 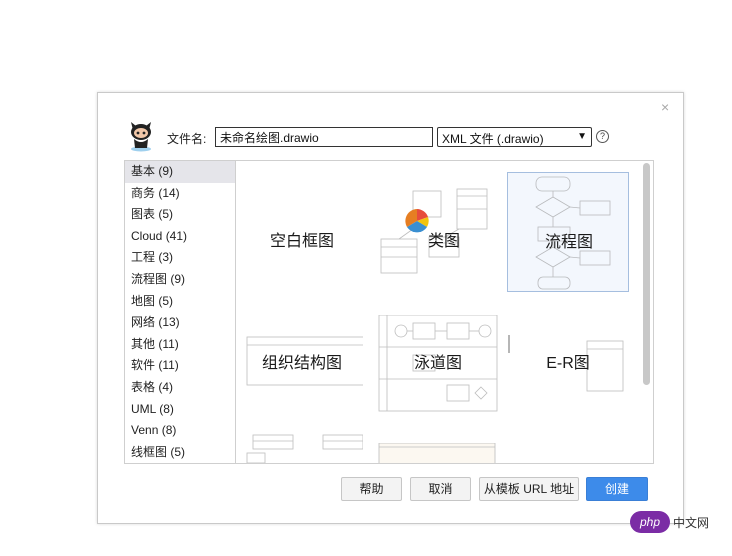 I want to click on category-item: 软件 (11), so click(x=180, y=366).